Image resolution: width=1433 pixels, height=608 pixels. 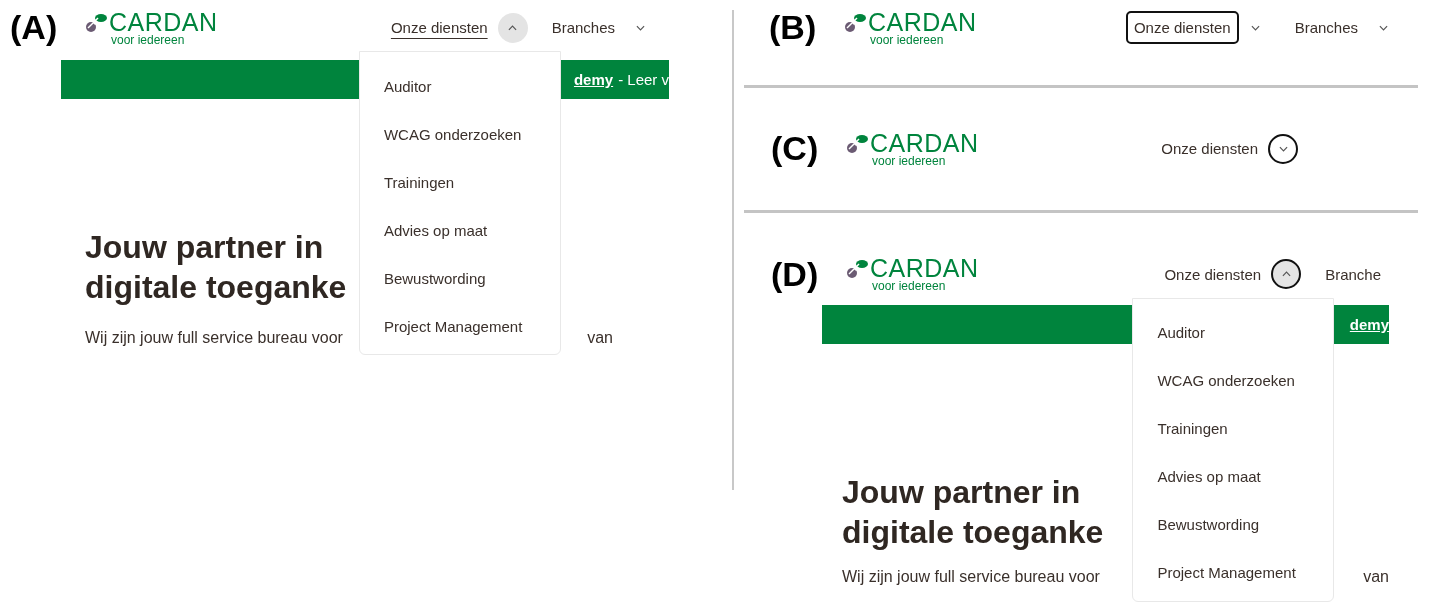 What do you see at coordinates (1353, 274) in the screenshot?
I see `nav-link: Branche` at bounding box center [1353, 274].